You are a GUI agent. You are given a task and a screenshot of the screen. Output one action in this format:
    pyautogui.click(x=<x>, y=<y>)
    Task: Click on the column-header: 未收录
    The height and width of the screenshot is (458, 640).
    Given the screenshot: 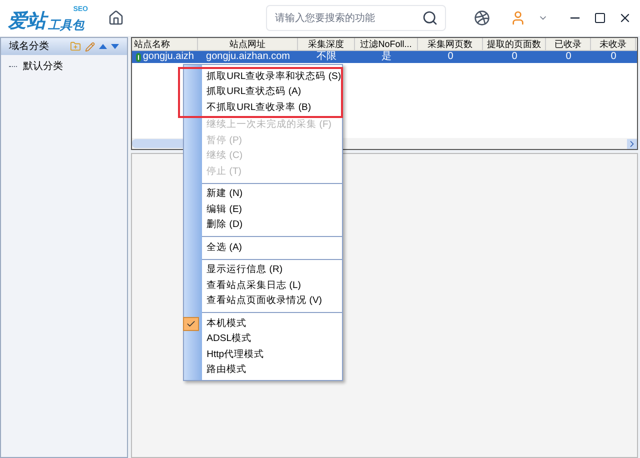 What is the action you would take?
    pyautogui.click(x=613, y=44)
    